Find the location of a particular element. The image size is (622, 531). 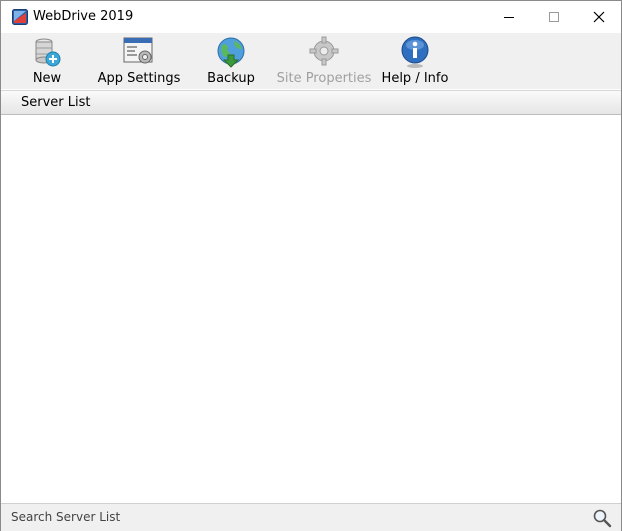

app-settings-button: App Settings is located at coordinates (139, 61).